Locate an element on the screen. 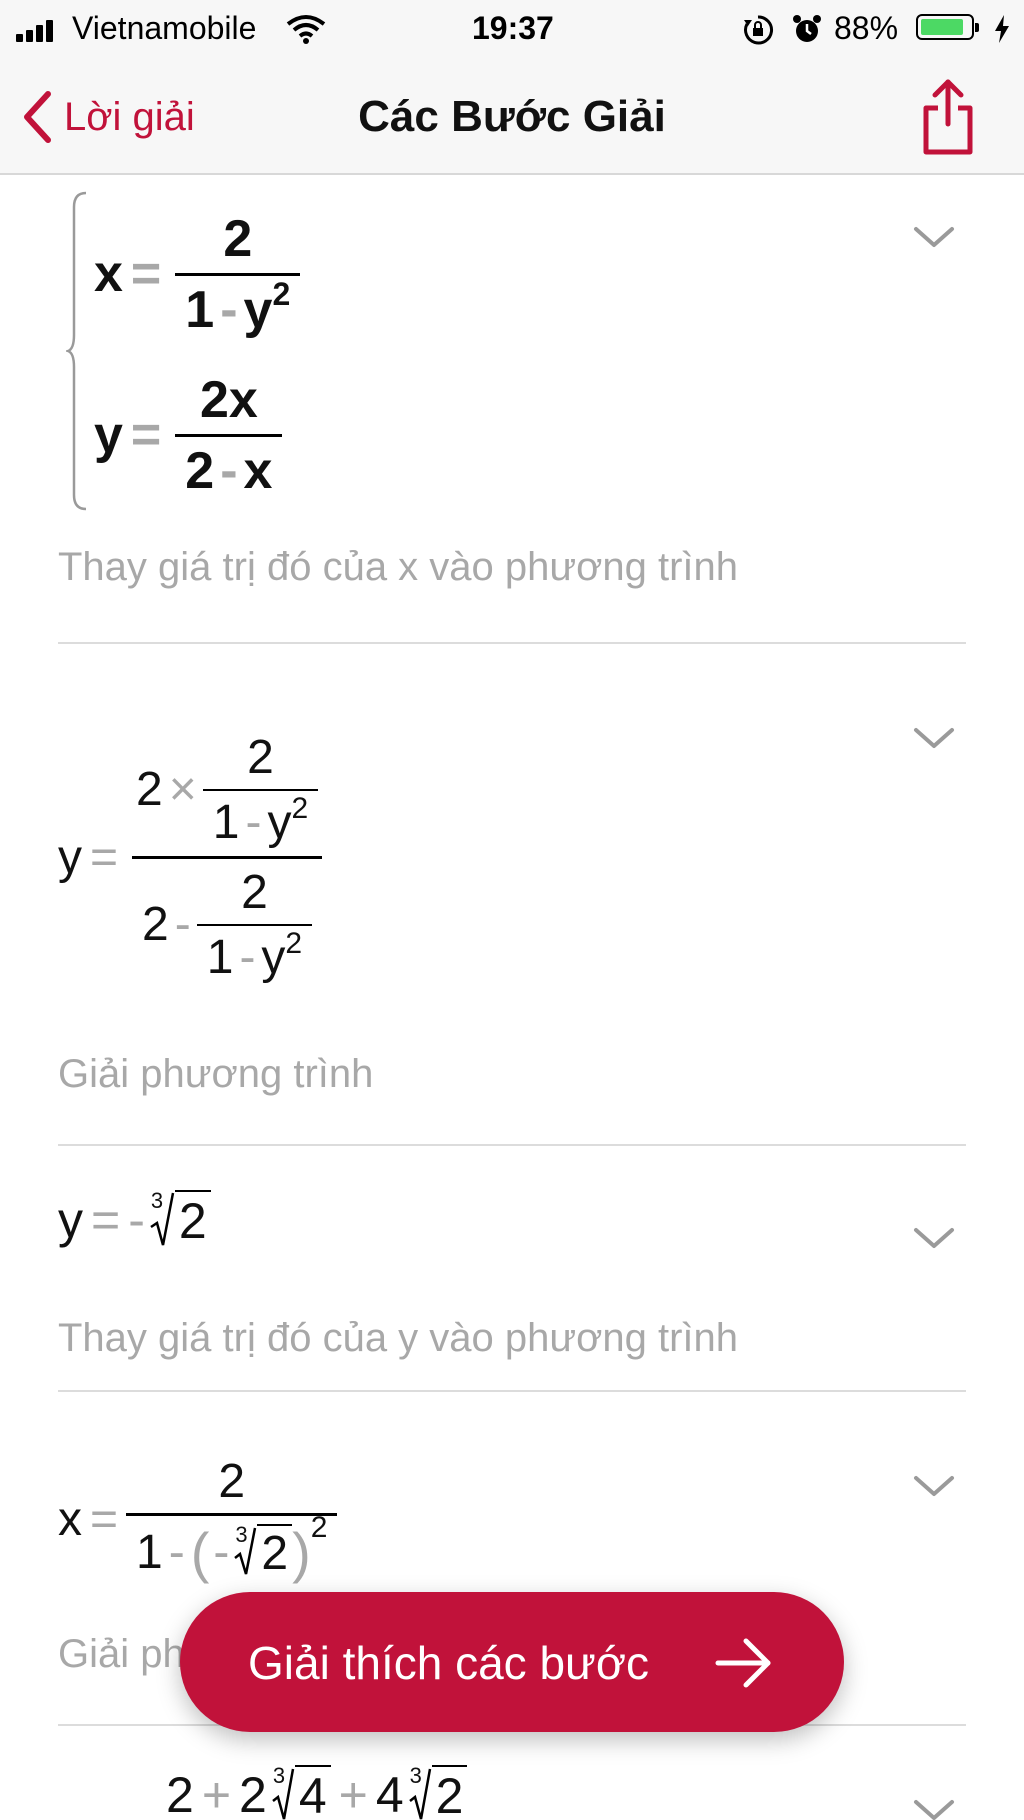 The width and height of the screenshot is (1024, 1820). substituted-equation: y = 2 × 2 1 - y 2 2 - 2 1 - y 2 is located at coordinates (193, 857).